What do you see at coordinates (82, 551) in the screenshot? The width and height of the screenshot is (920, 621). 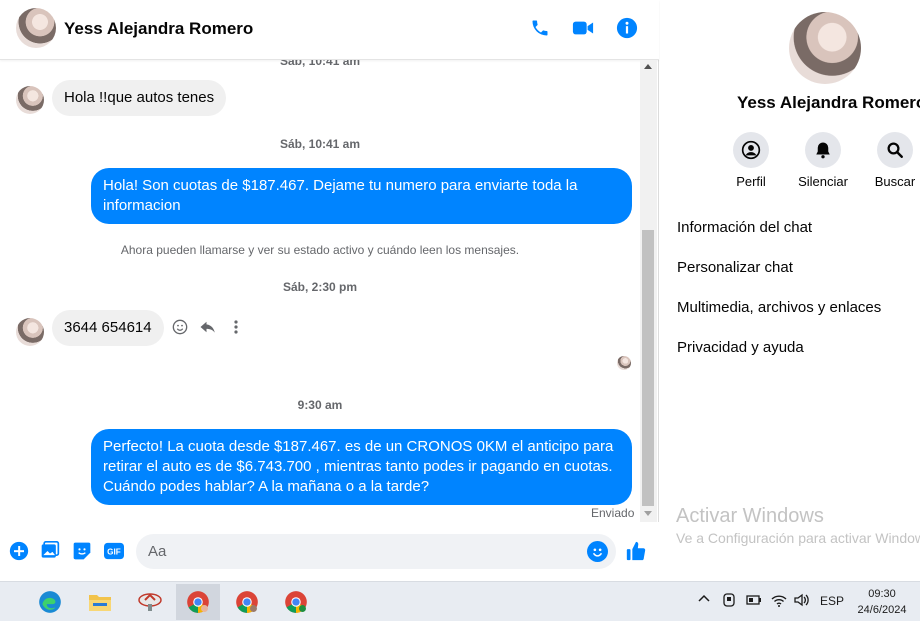 I see `sticker-icon` at bounding box center [82, 551].